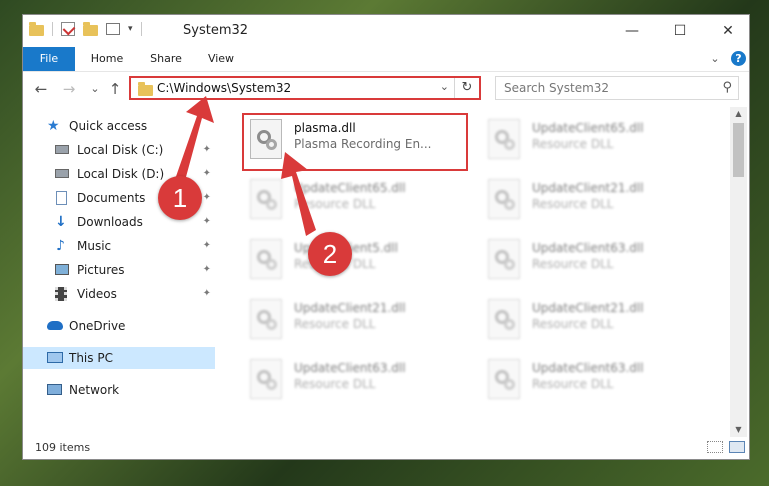  Describe the element at coordinates (119, 358) in the screenshot. I see `sidebar-item-this-pc: This PC` at that location.